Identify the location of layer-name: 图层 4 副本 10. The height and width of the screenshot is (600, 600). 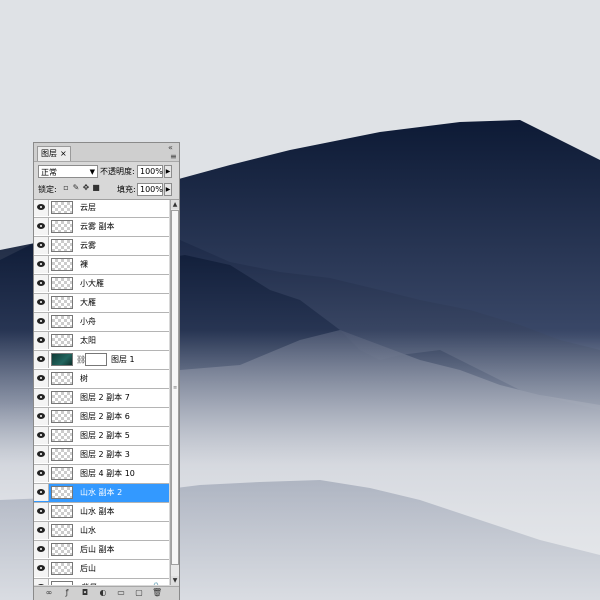
(107, 473).